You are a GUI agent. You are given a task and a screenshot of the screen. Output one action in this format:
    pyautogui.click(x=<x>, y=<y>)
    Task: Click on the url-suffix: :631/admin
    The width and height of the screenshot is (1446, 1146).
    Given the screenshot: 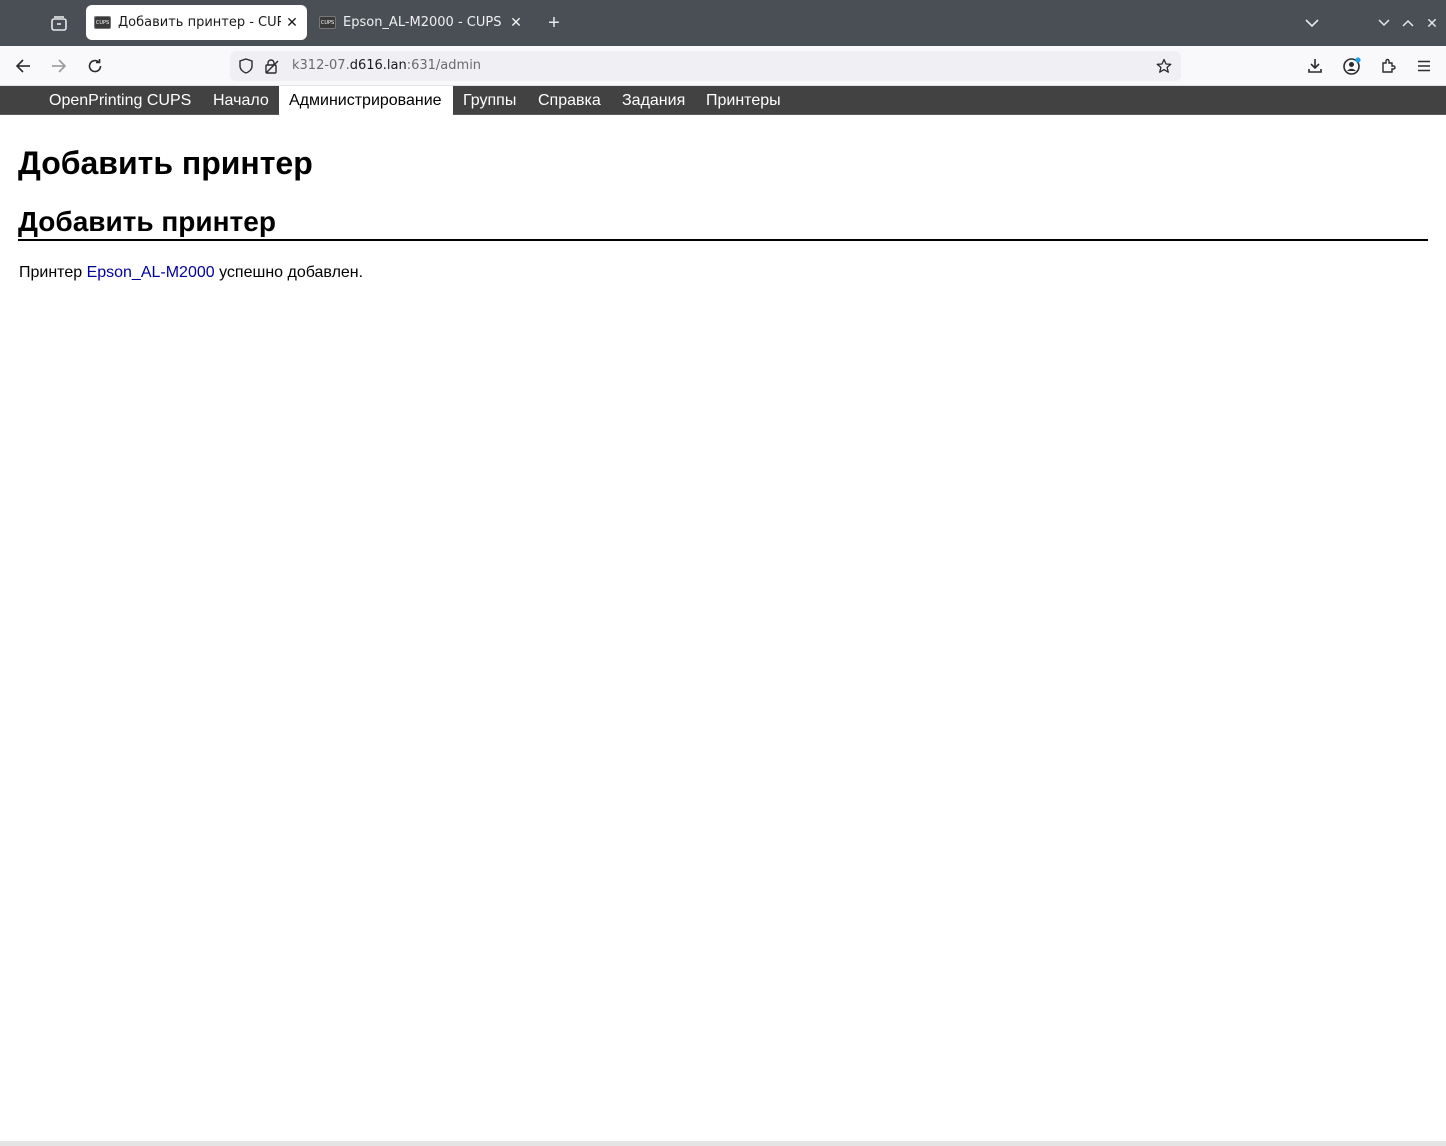 What is the action you would take?
    pyautogui.click(x=444, y=65)
    